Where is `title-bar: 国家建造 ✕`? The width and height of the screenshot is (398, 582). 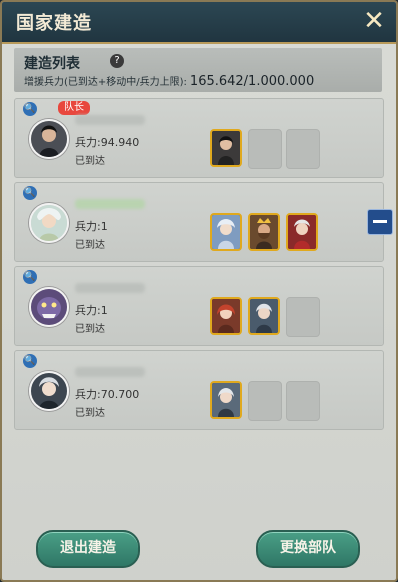 title-bar: 国家建造 ✕ is located at coordinates (199, 23).